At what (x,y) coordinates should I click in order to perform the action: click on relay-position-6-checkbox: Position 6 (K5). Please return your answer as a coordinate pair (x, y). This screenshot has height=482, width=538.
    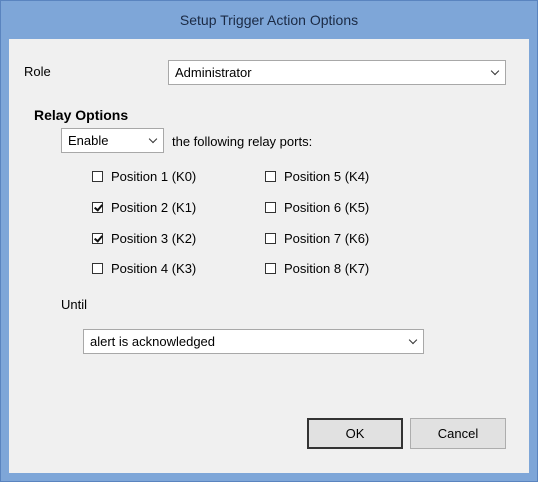
    Looking at the image, I should click on (317, 207).